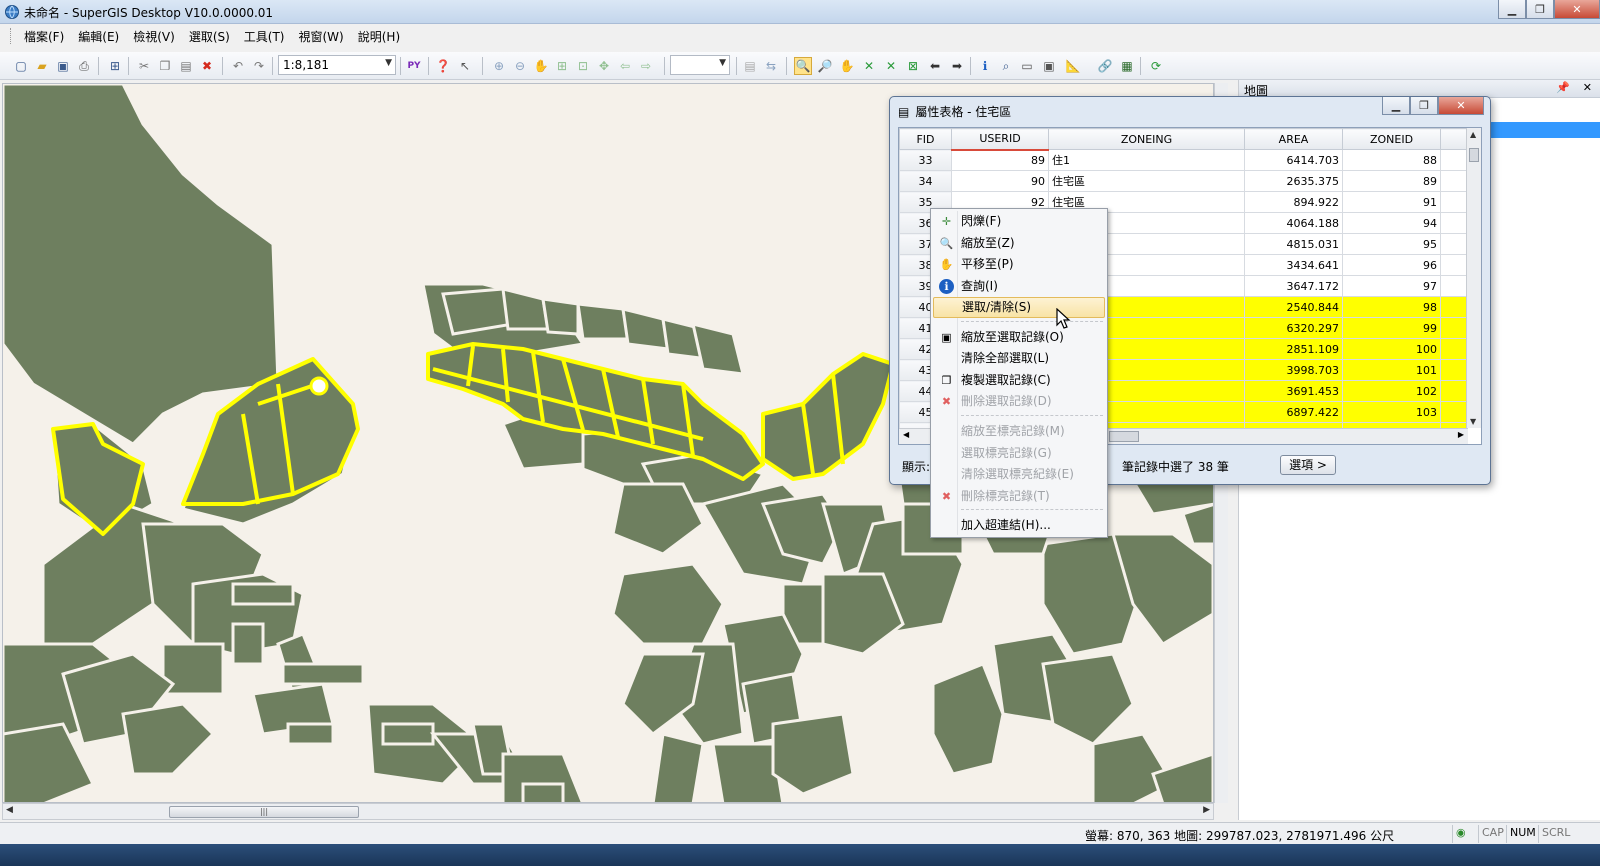 The height and width of the screenshot is (866, 1600). What do you see at coordinates (520, 66) in the screenshot?
I see `layout-zoom-out-icon: ⊖` at bounding box center [520, 66].